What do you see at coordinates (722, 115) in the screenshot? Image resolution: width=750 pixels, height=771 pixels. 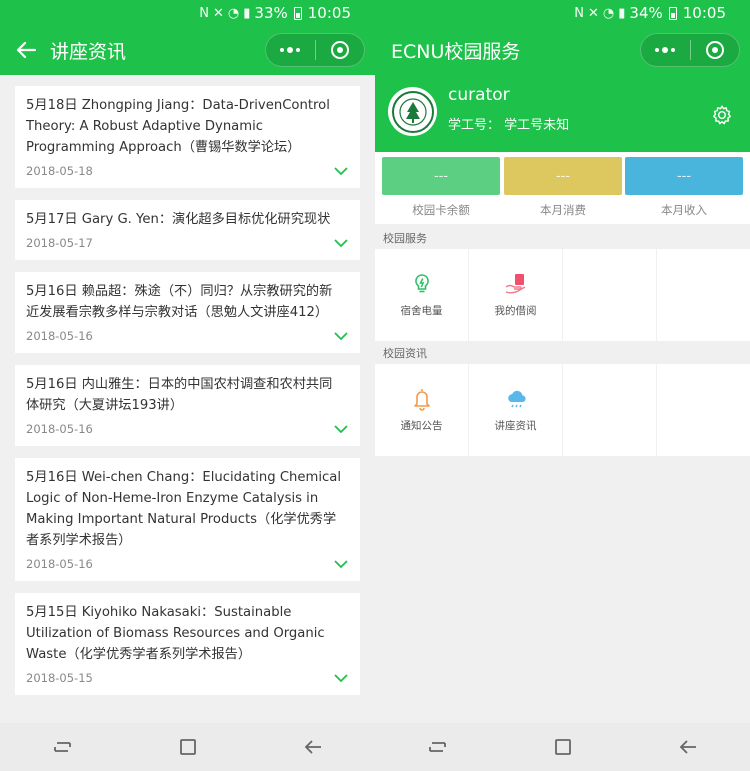 I see `settings-button` at bounding box center [722, 115].